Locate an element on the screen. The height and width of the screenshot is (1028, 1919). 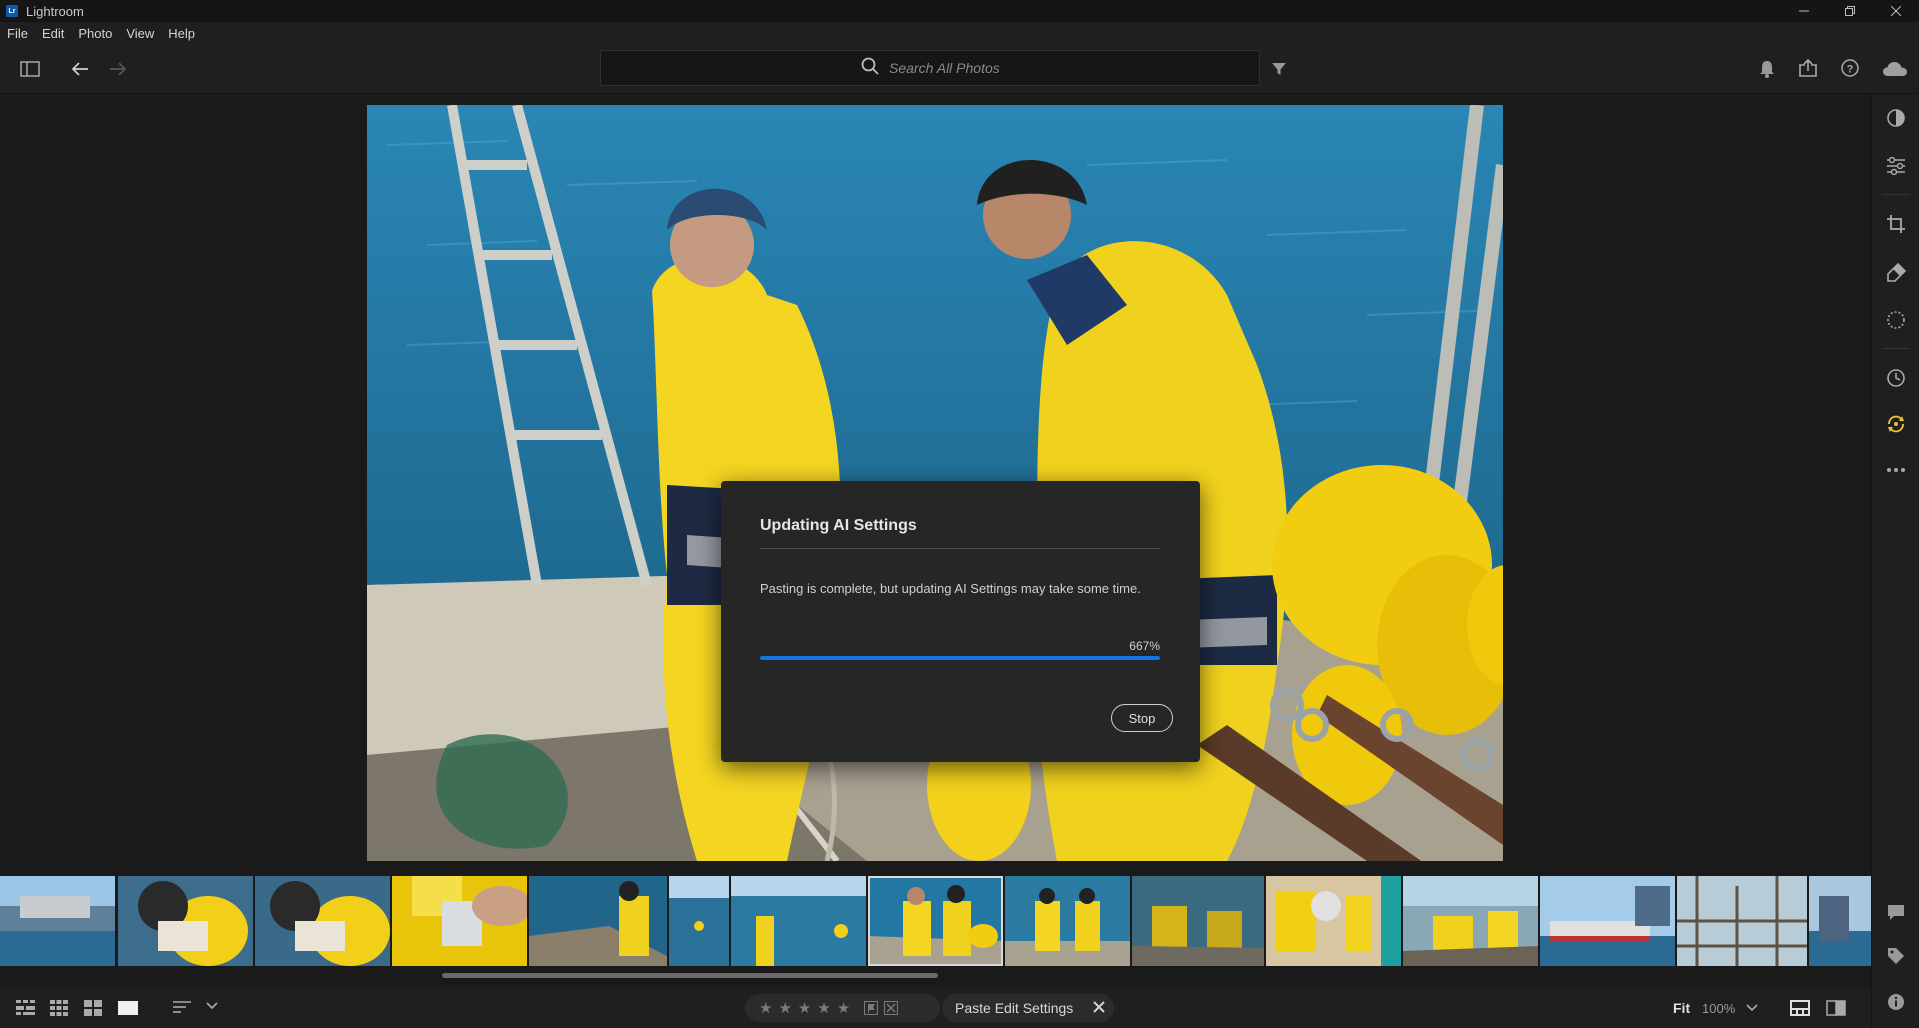
help-icon: ? is located at coordinates (1850, 68).